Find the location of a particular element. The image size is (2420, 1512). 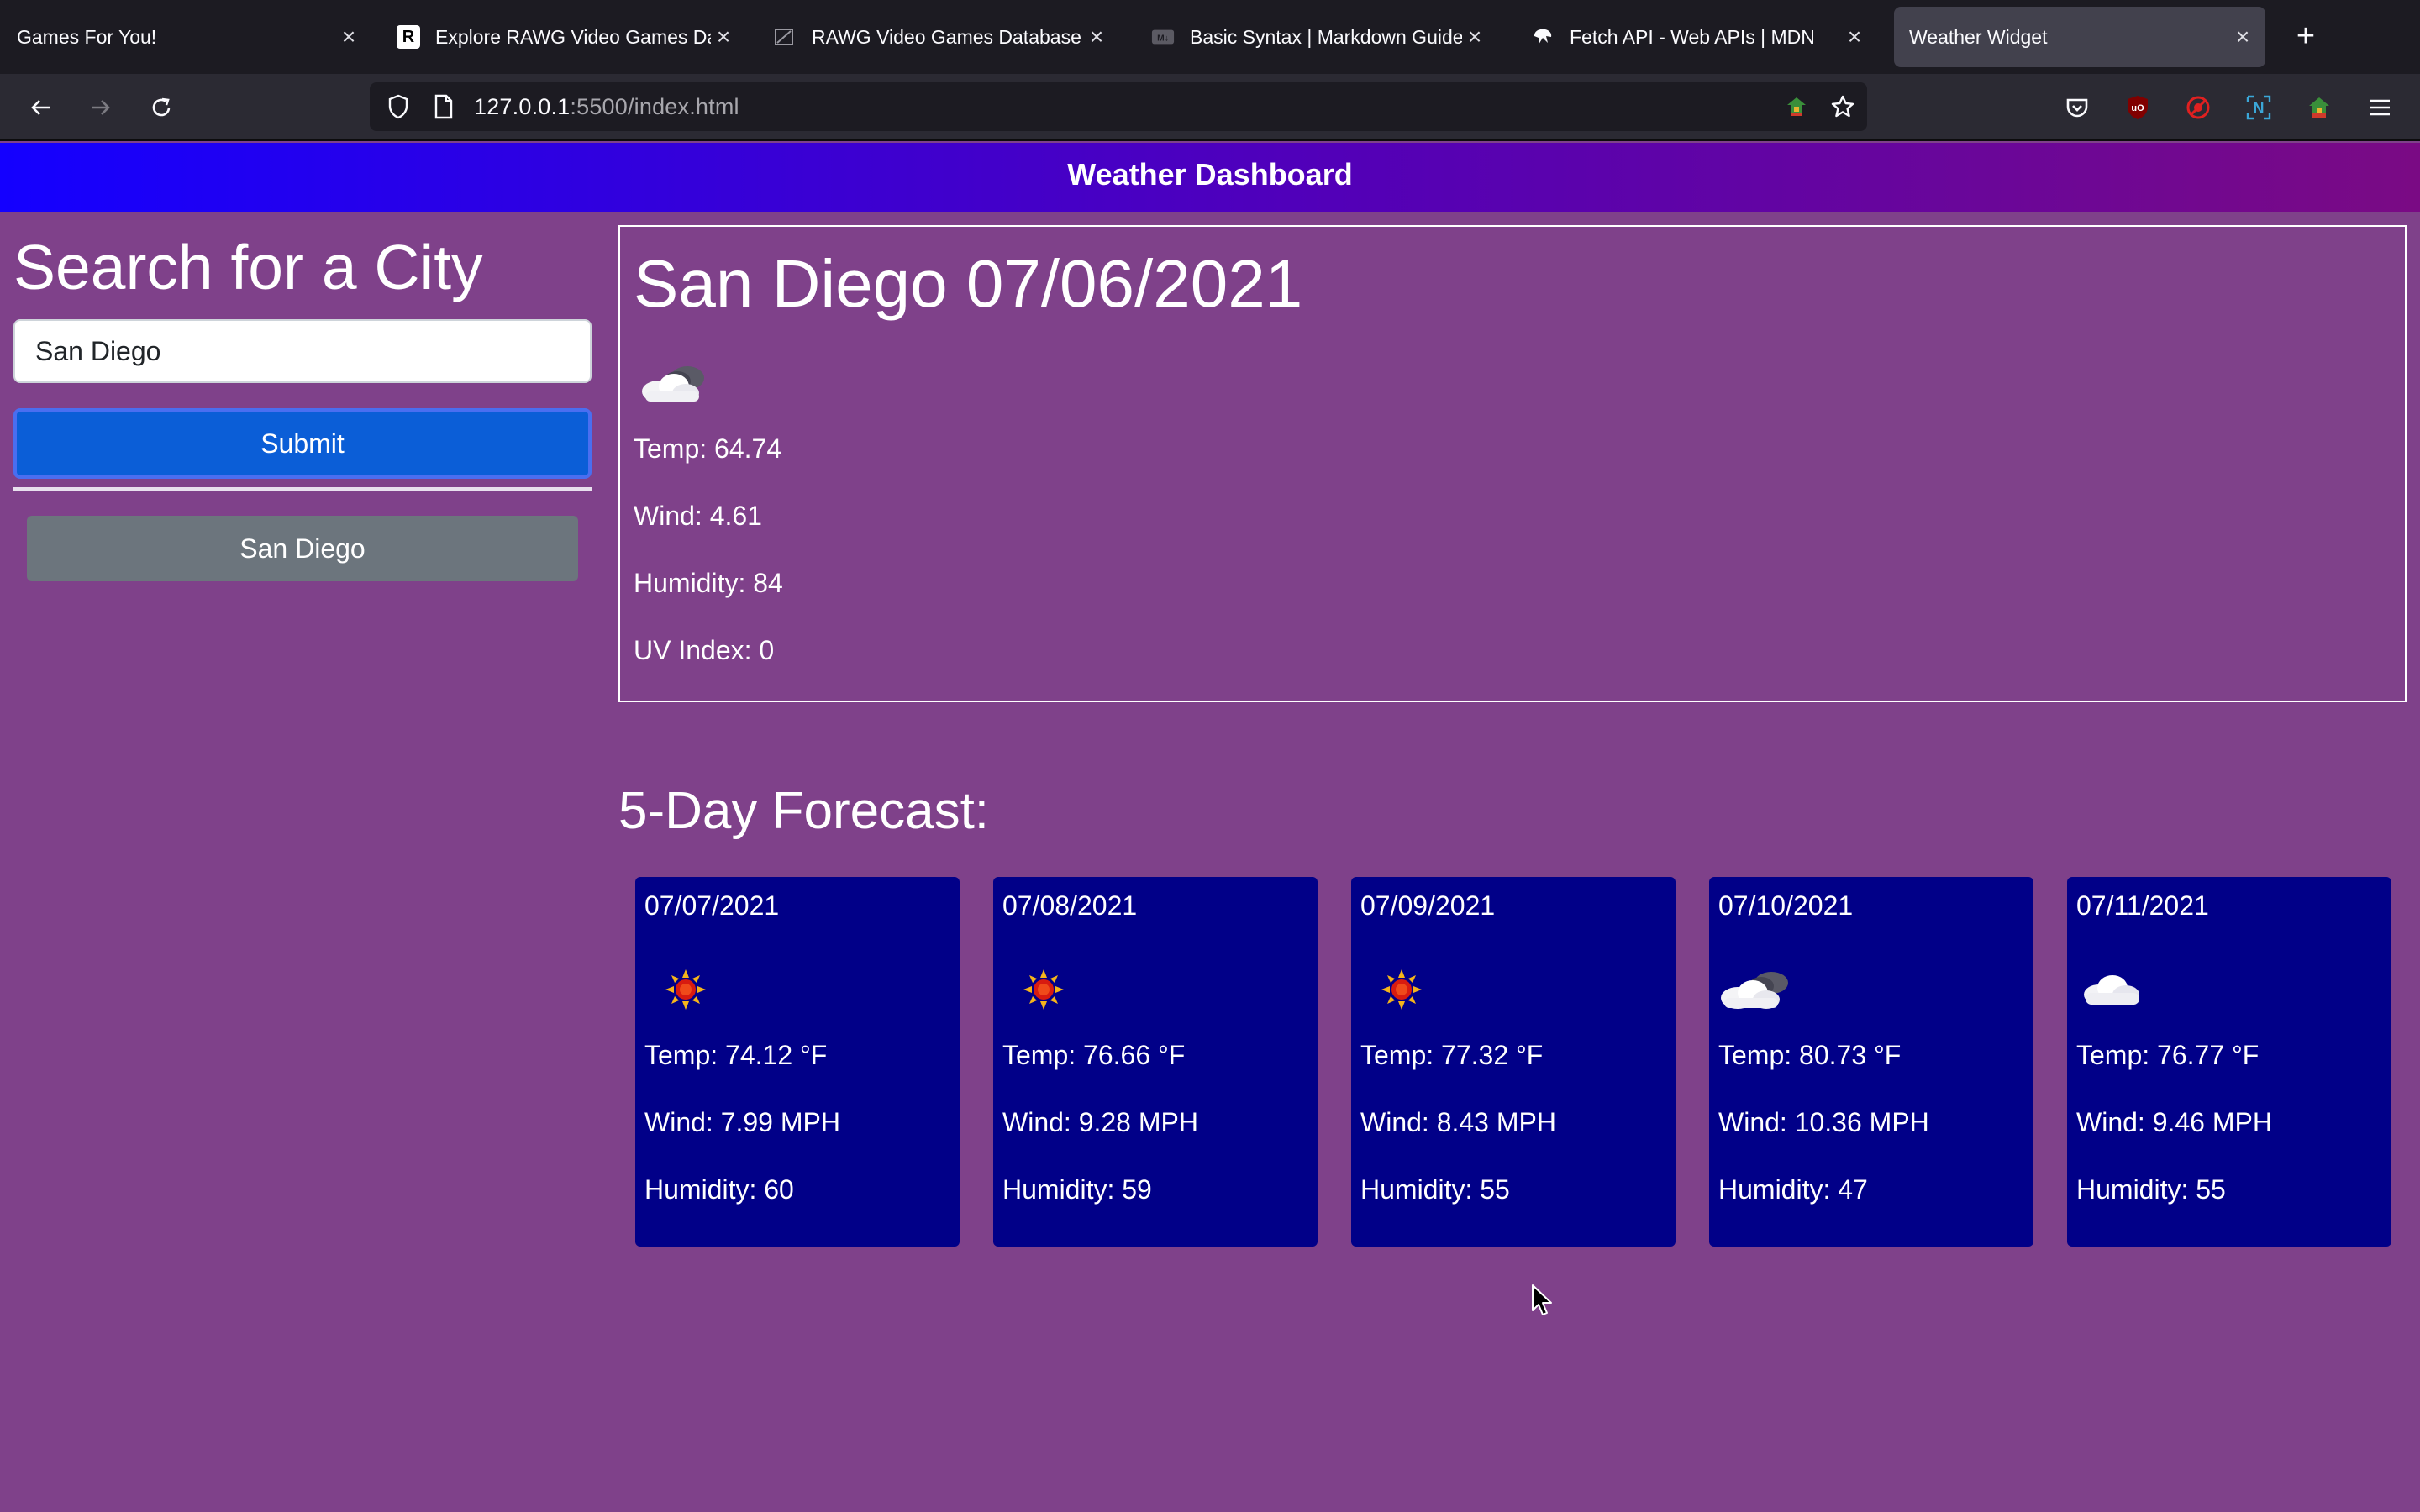

new-tab-button: + is located at coordinates (2305, 37).